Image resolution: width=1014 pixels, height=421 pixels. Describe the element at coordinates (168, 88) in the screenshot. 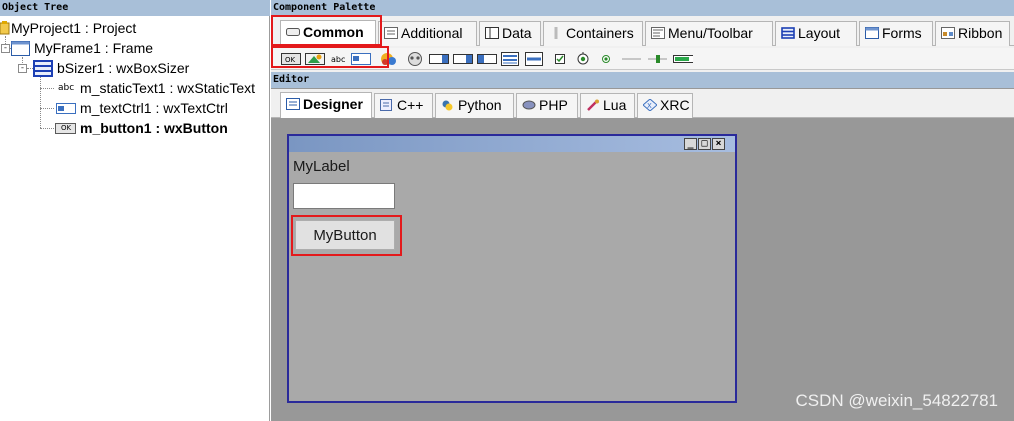

I see `tree-item-label: m_staticText1 : wxStaticText` at that location.